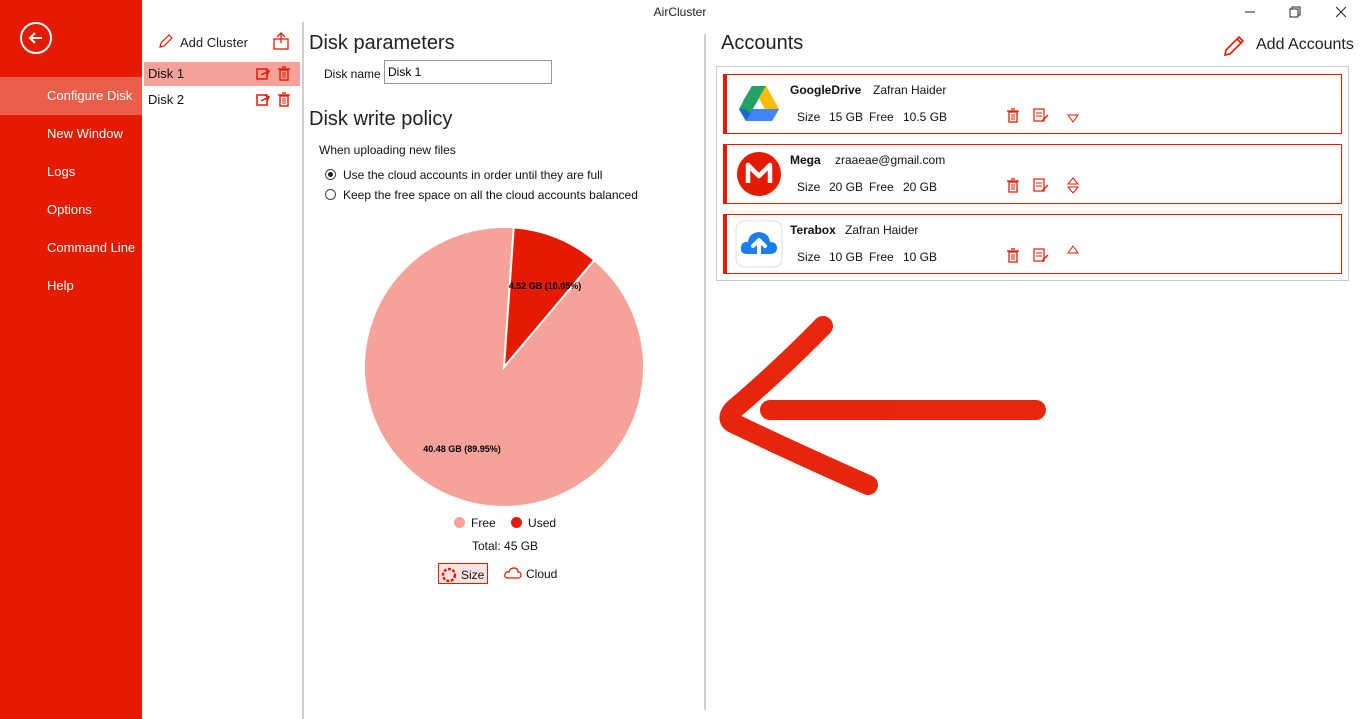 The image size is (1360, 719). I want to click on free-value: 10 GB, so click(920, 257).